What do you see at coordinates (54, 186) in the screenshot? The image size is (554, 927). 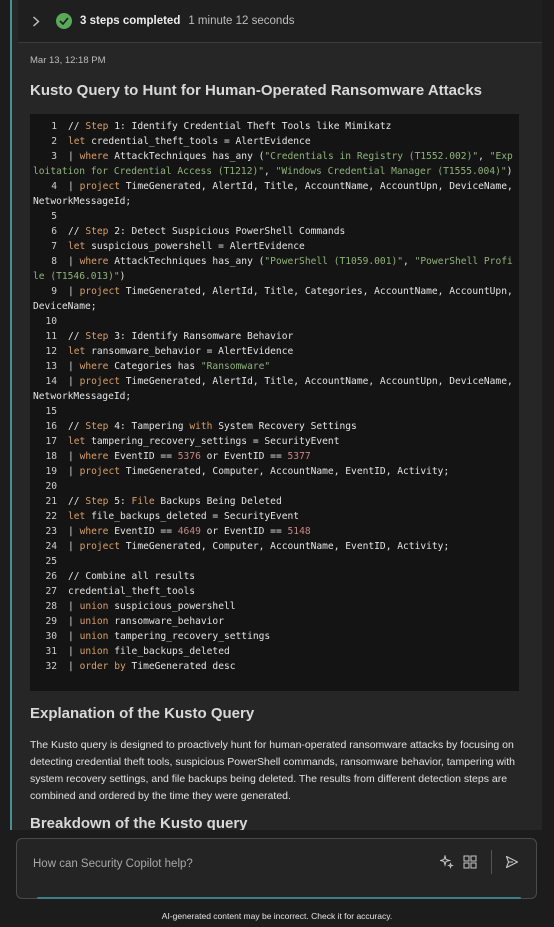 I see `line-number: 4` at bounding box center [54, 186].